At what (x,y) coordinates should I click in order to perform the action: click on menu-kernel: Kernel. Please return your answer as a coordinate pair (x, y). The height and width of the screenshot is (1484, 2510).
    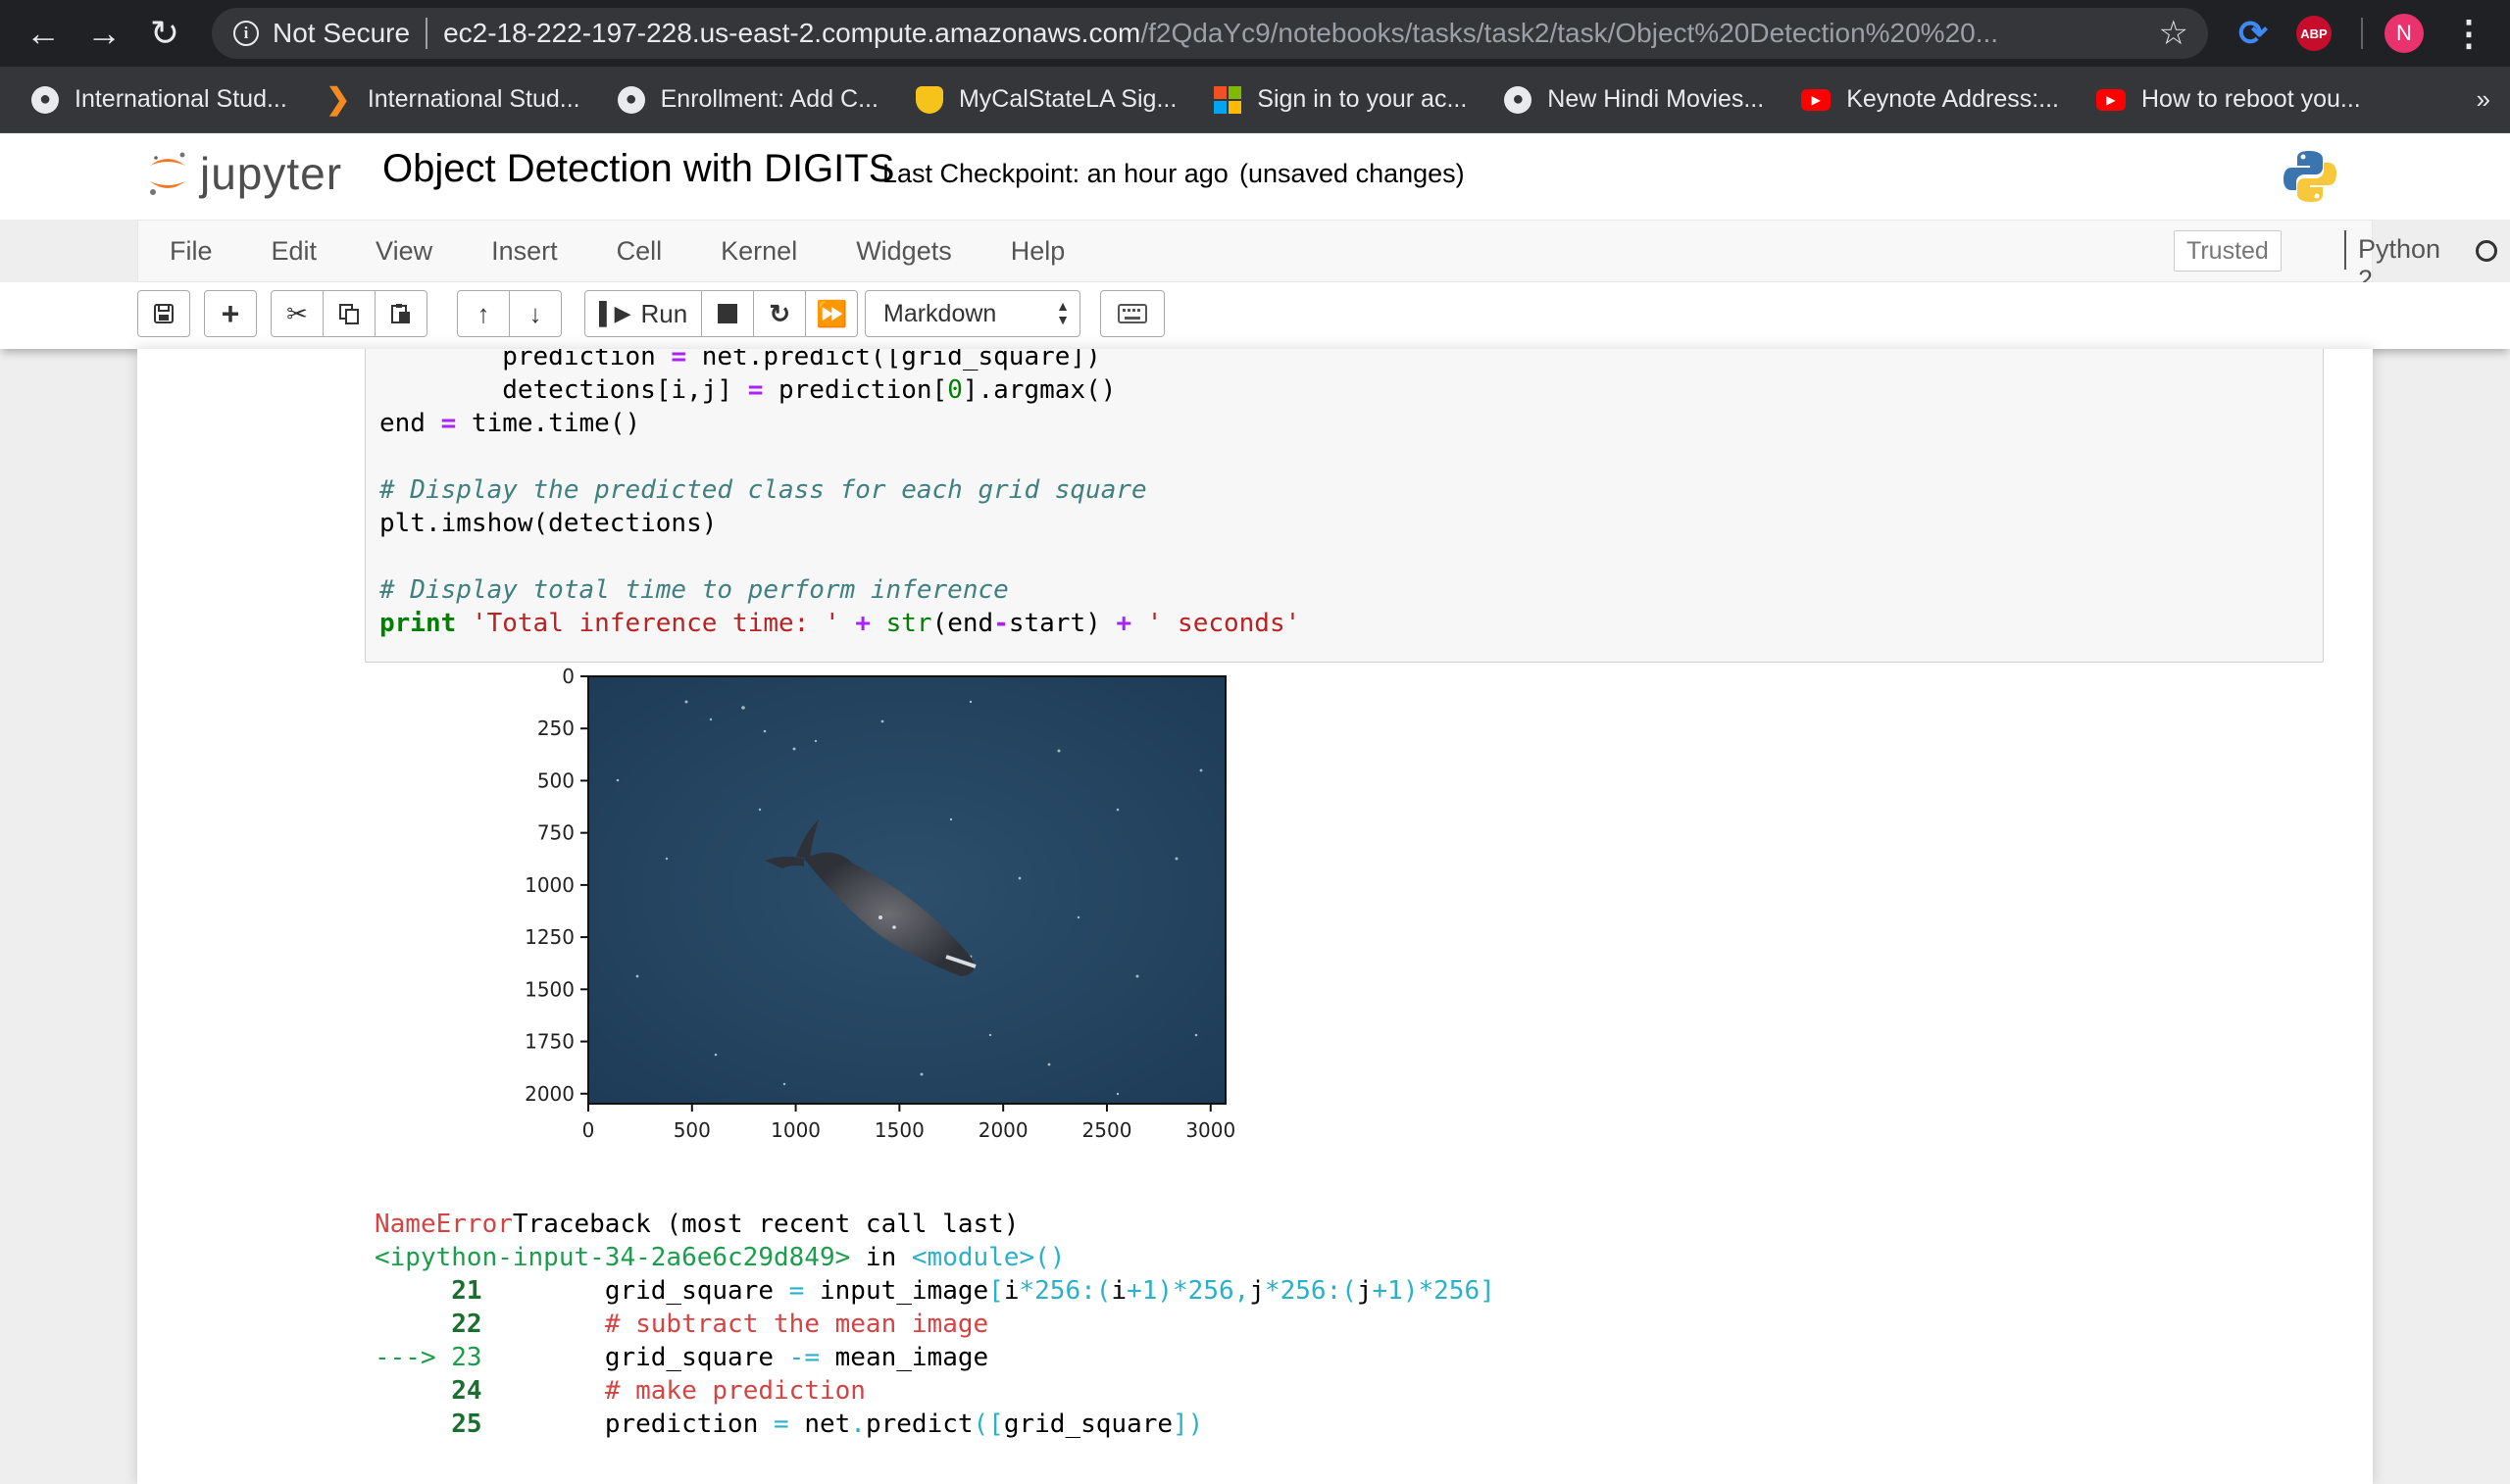
    Looking at the image, I should click on (759, 252).